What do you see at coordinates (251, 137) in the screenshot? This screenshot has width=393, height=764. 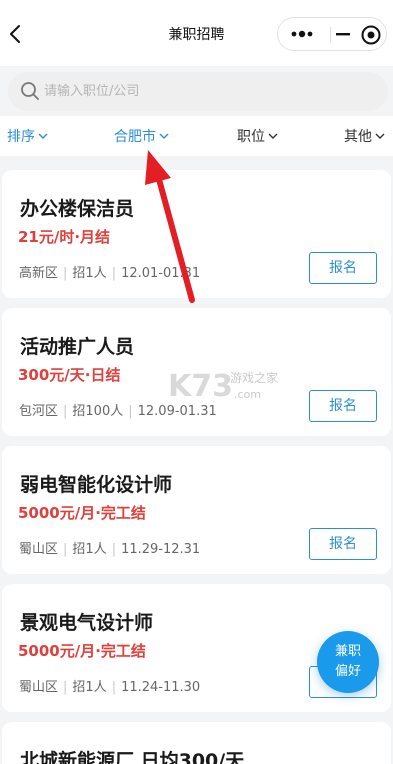 I see `filter-label: 职位` at bounding box center [251, 137].